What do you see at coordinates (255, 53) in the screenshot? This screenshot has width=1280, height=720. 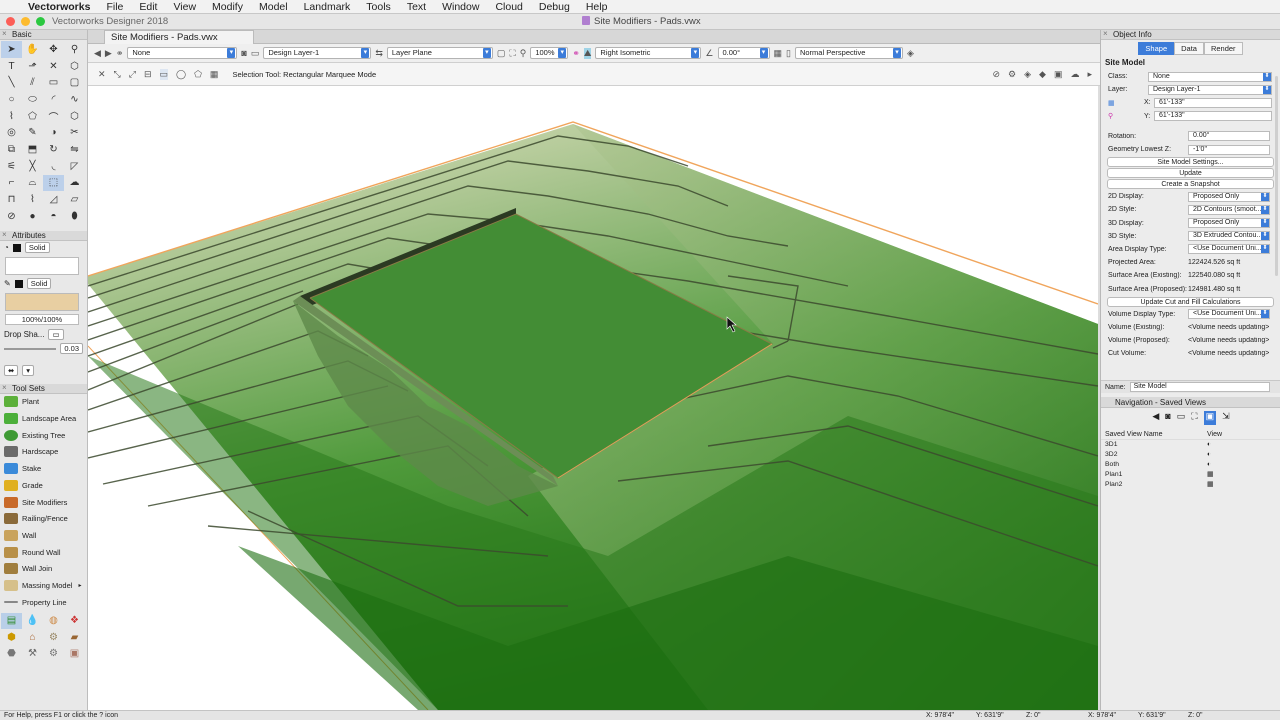 I see `layer-visibility-icon: ▭` at bounding box center [255, 53].